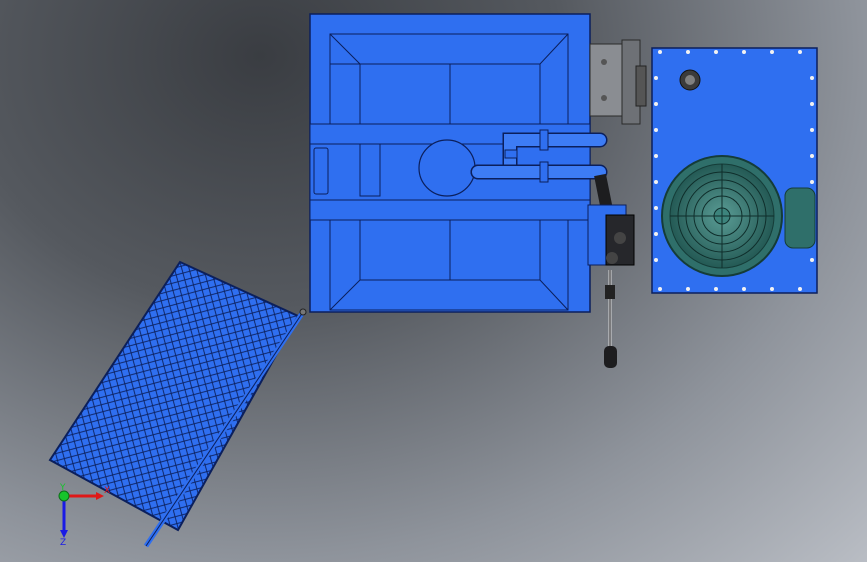 The image size is (867, 562). Describe the element at coordinates (63, 543) in the screenshot. I see `z-axis-label: Z` at that location.